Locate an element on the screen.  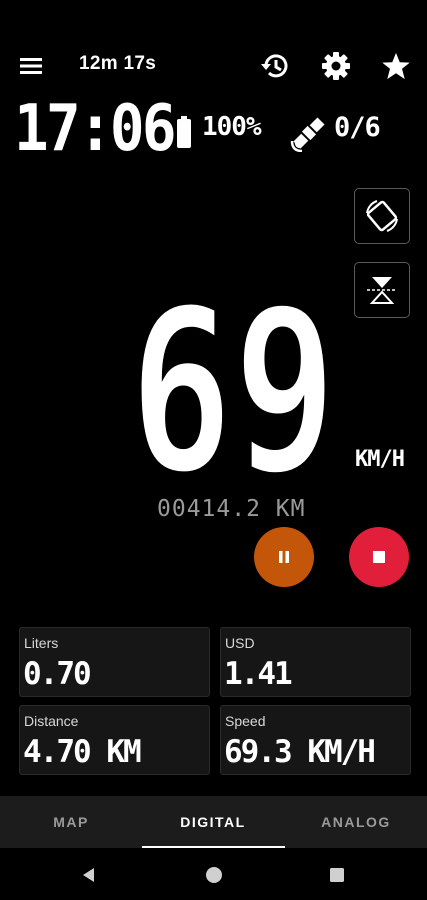
screen-rotation-icon is located at coordinates (382, 216).